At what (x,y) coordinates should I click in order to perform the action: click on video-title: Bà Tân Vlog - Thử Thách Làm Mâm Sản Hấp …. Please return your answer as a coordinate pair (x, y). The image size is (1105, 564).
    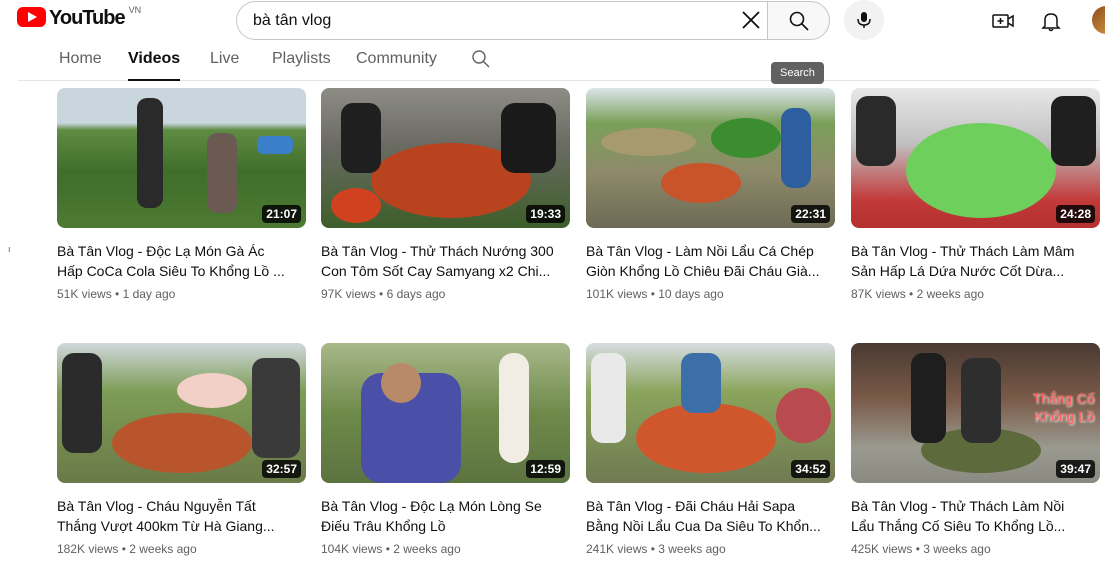
    Looking at the image, I should click on (969, 261).